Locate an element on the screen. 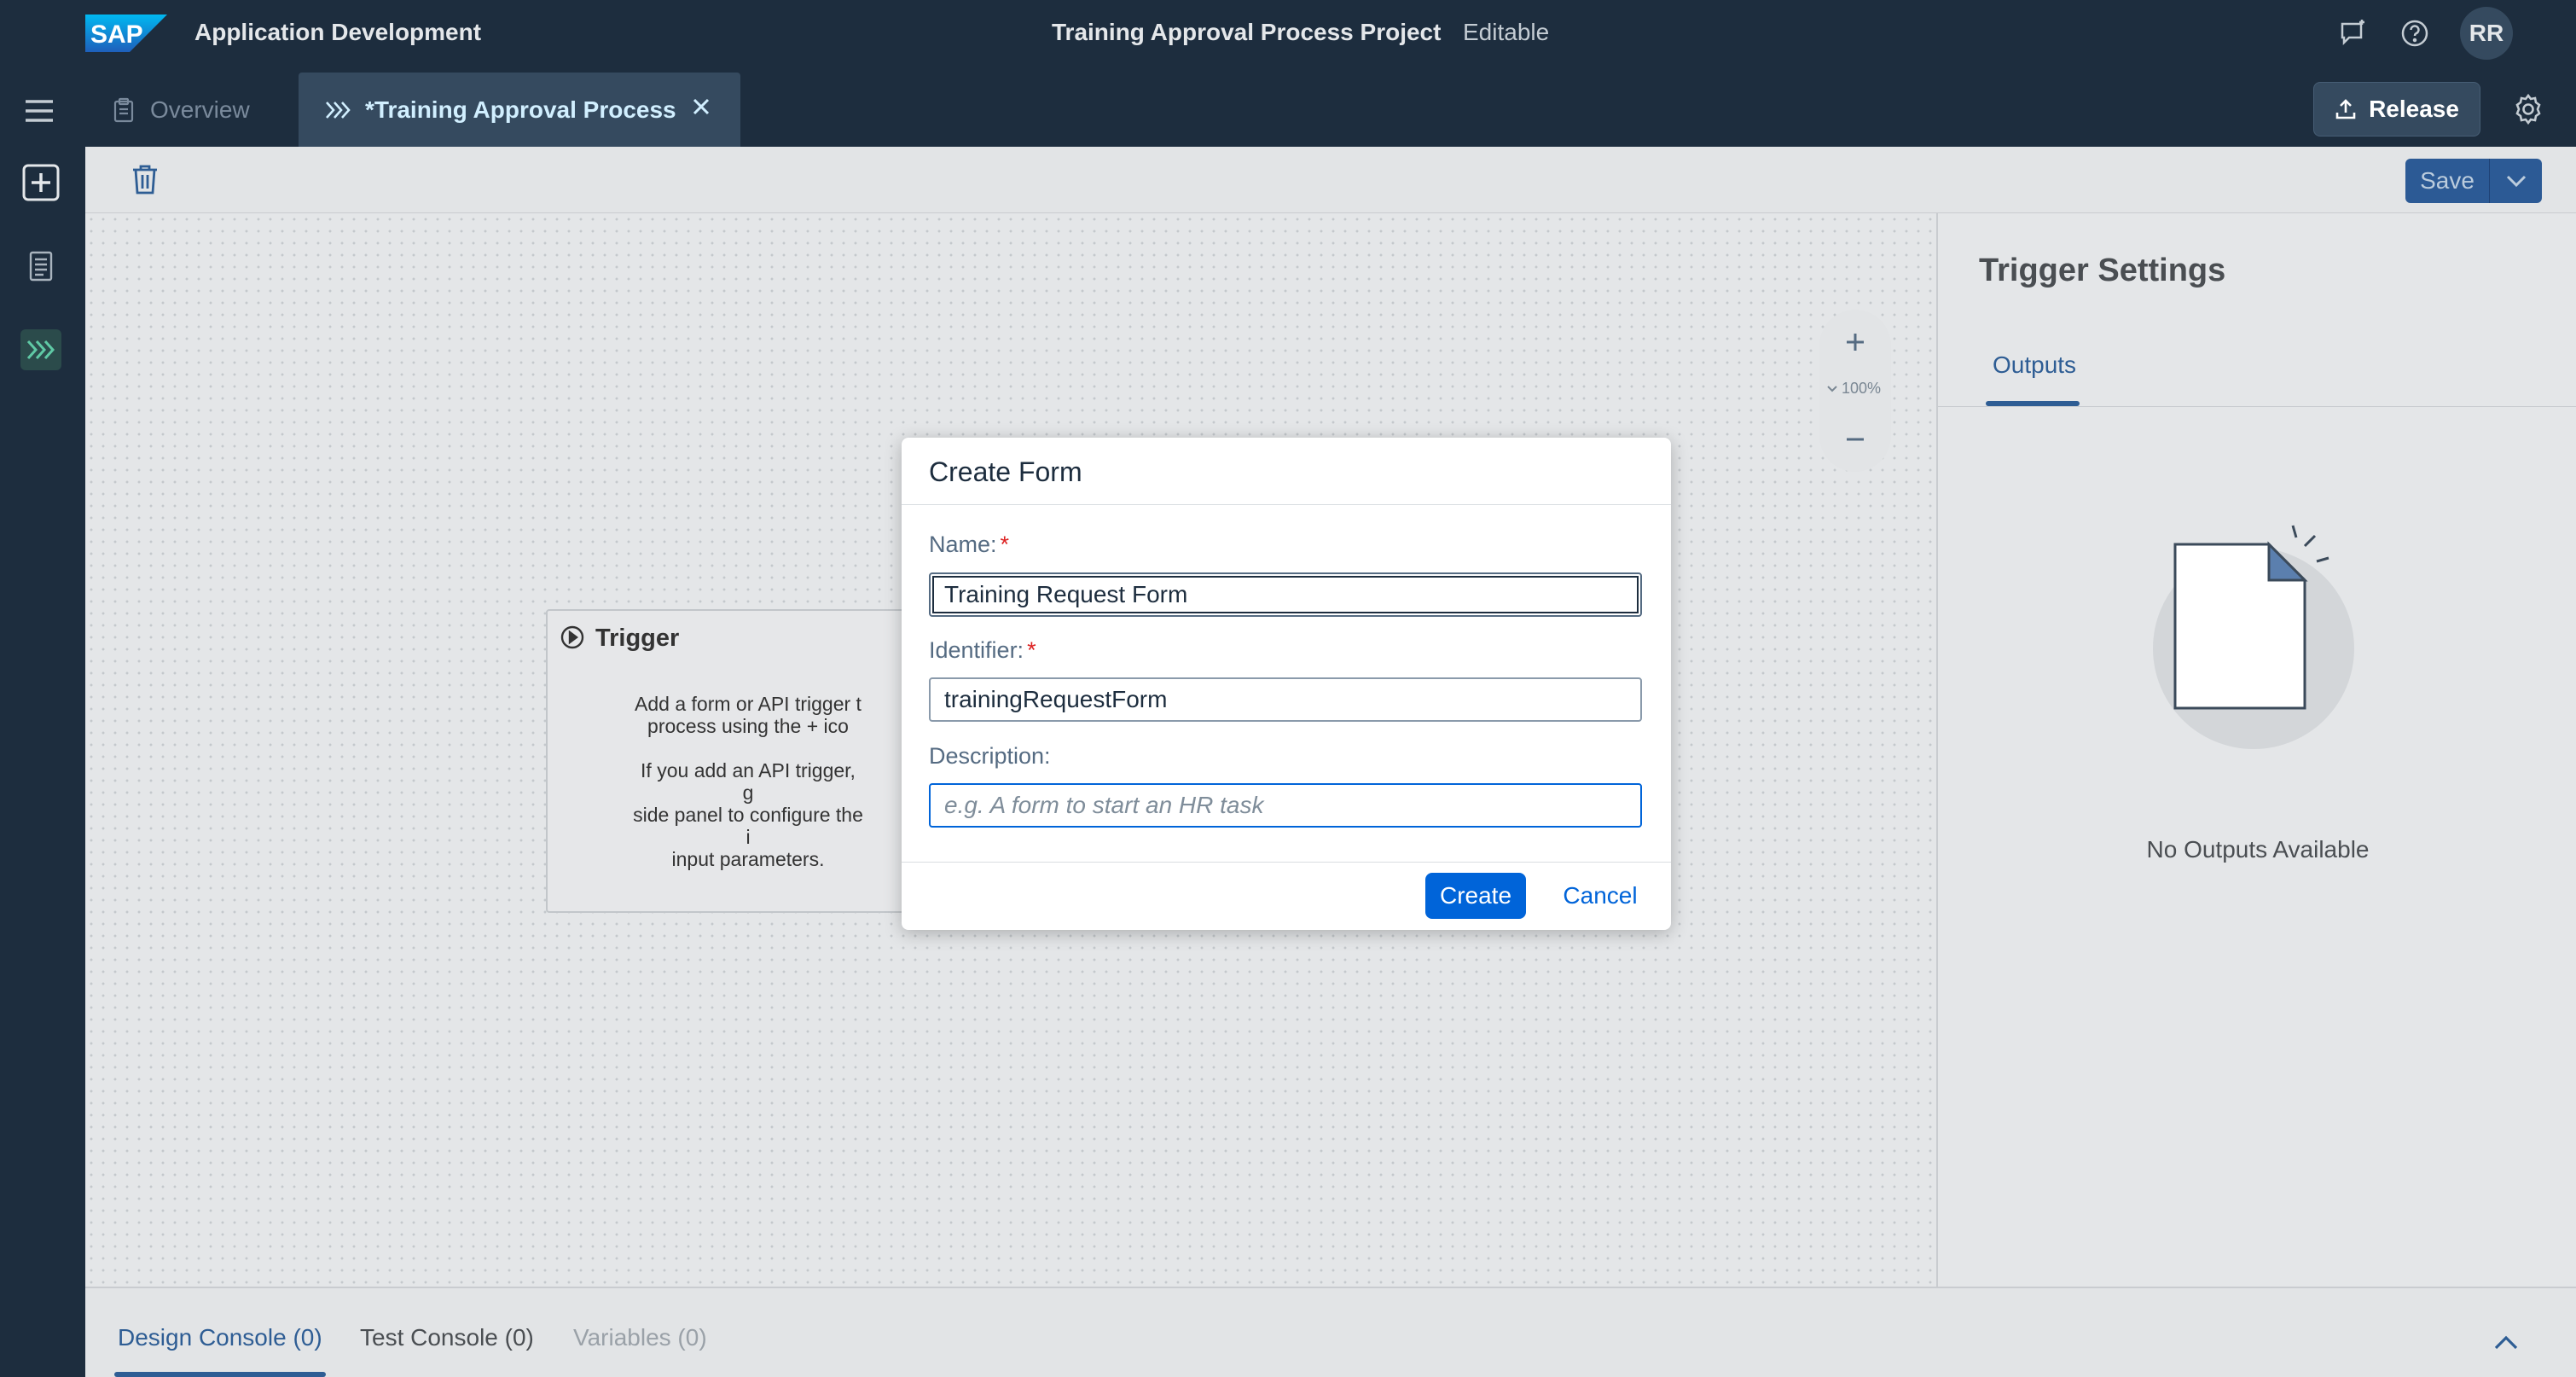  trigger-title: Trigger is located at coordinates (637, 638).